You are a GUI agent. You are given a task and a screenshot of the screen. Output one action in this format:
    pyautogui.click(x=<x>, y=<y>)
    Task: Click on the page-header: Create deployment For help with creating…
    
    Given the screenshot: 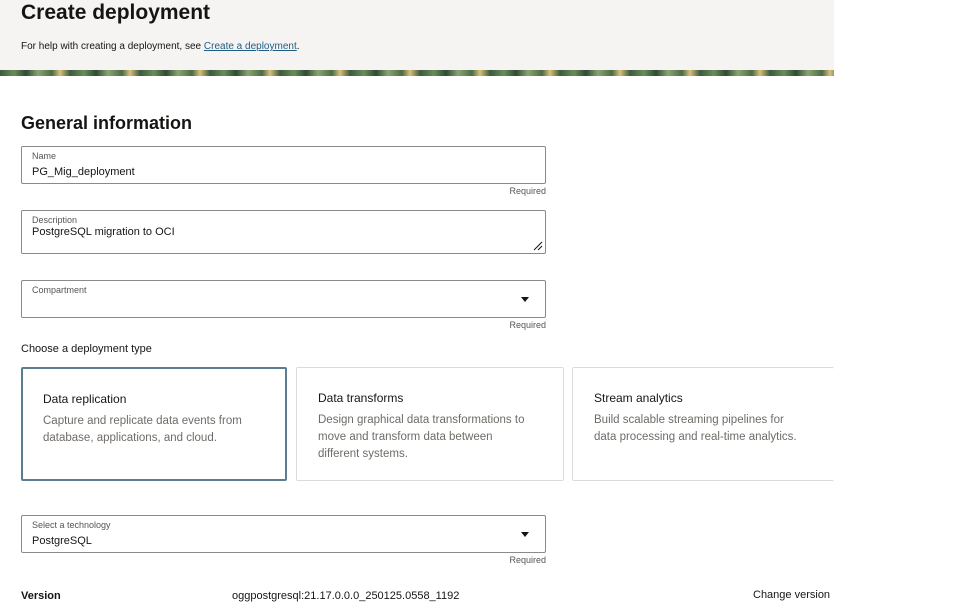 What is the action you would take?
    pyautogui.click(x=417, y=35)
    